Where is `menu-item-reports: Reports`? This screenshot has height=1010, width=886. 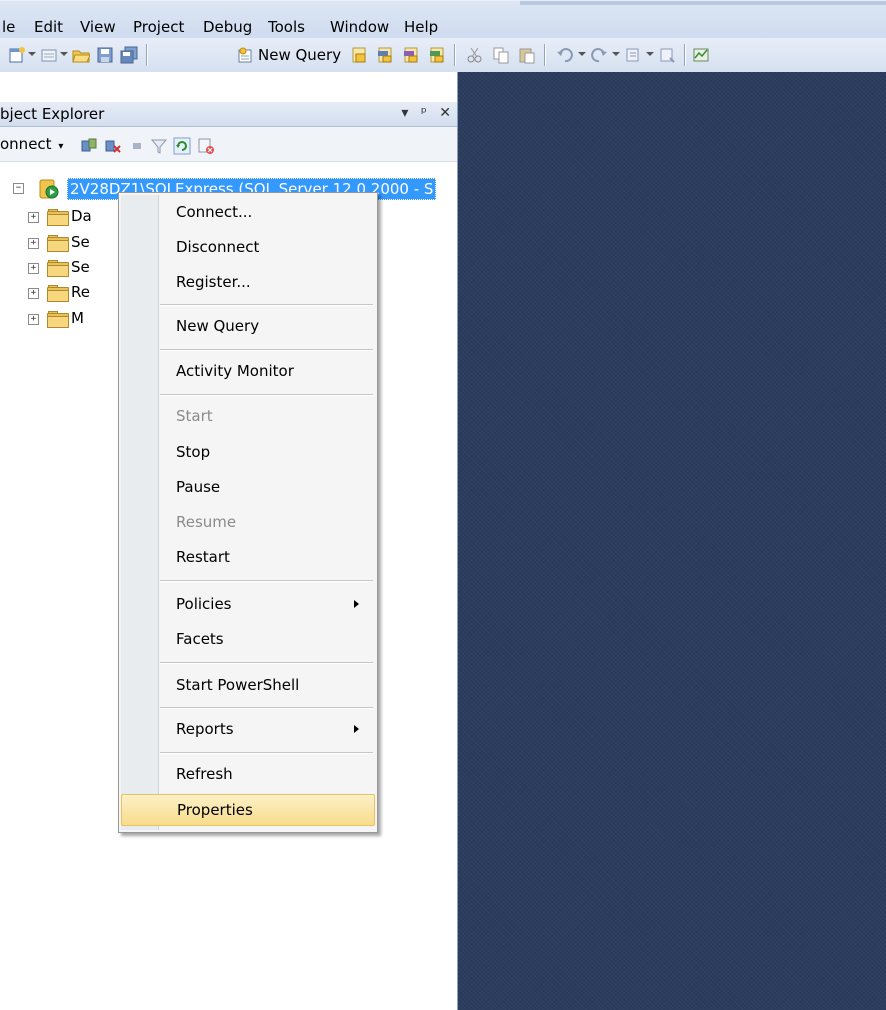 menu-item-reports: Reports is located at coordinates (248, 729).